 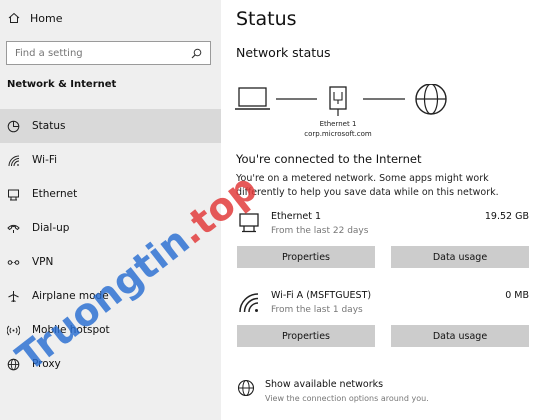 What do you see at coordinates (110, 160) in the screenshot?
I see `sidebar-item-wifi: Wi-Fi` at bounding box center [110, 160].